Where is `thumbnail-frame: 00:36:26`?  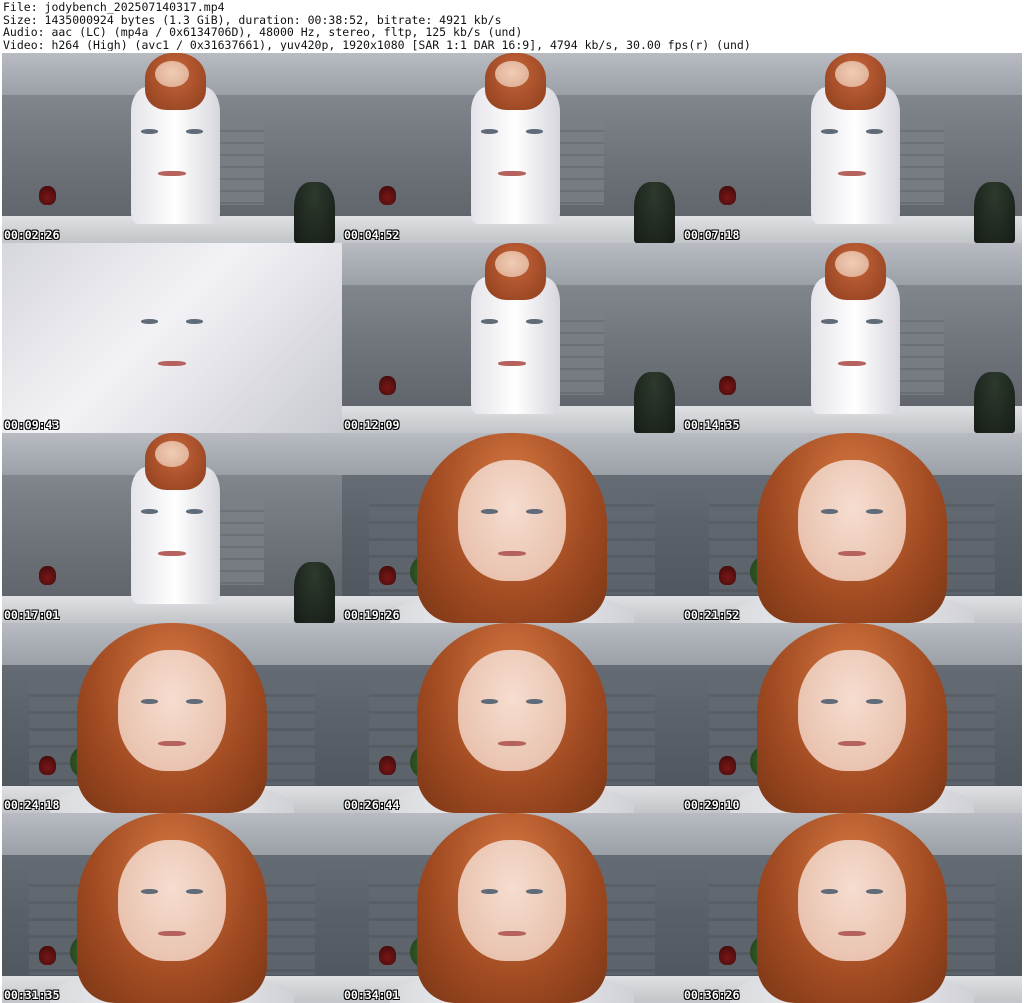 thumbnail-frame: 00:36:26 is located at coordinates (852, 908).